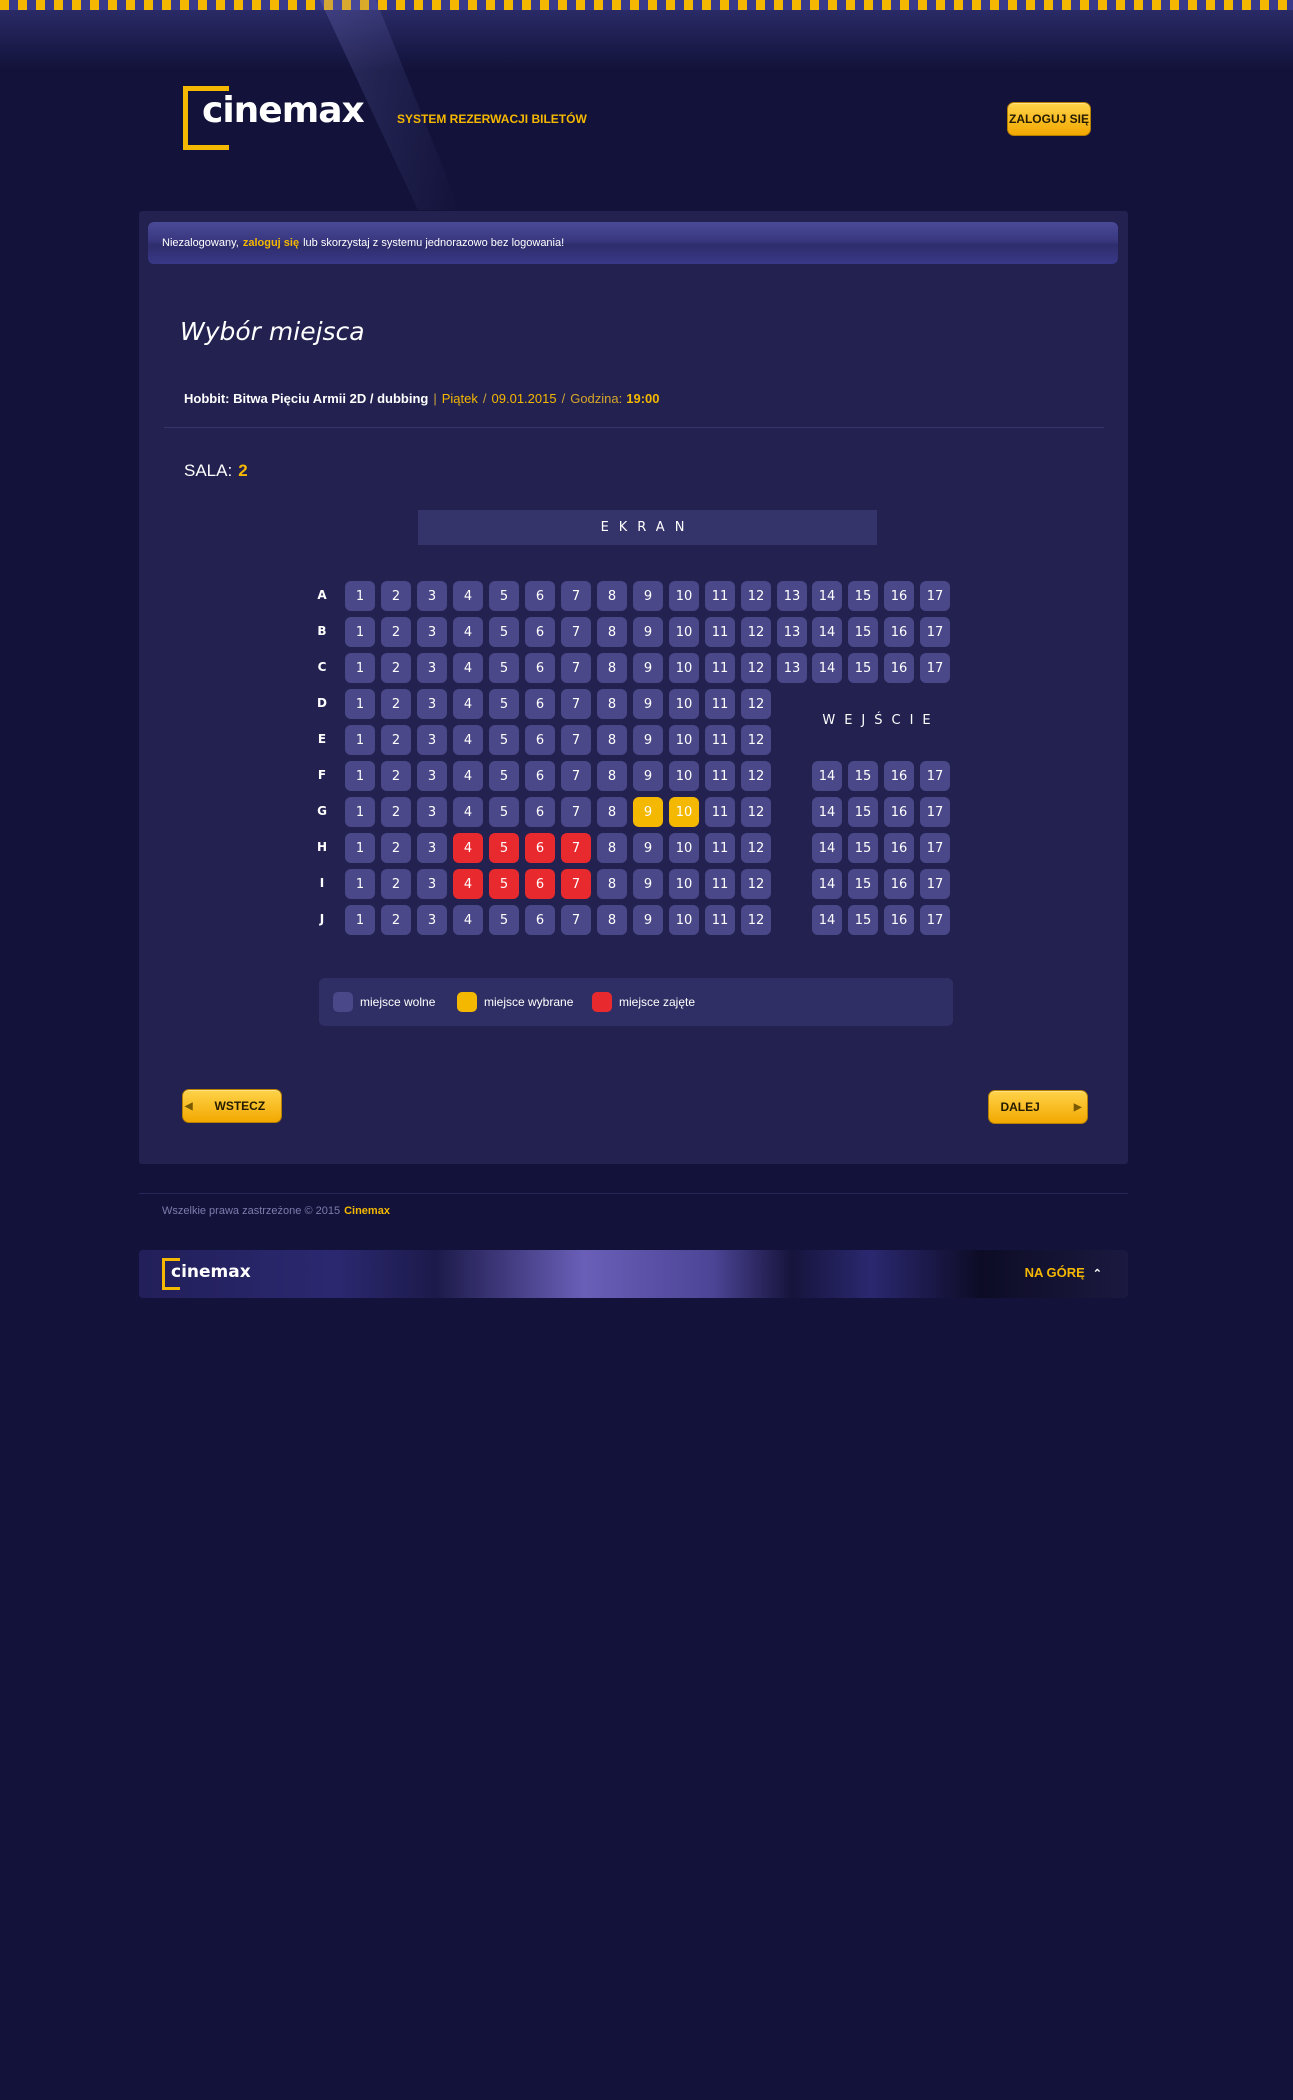 This screenshot has height=2100, width=1293. I want to click on login-button: ZALOGUJ SIĘ, so click(1049, 119).